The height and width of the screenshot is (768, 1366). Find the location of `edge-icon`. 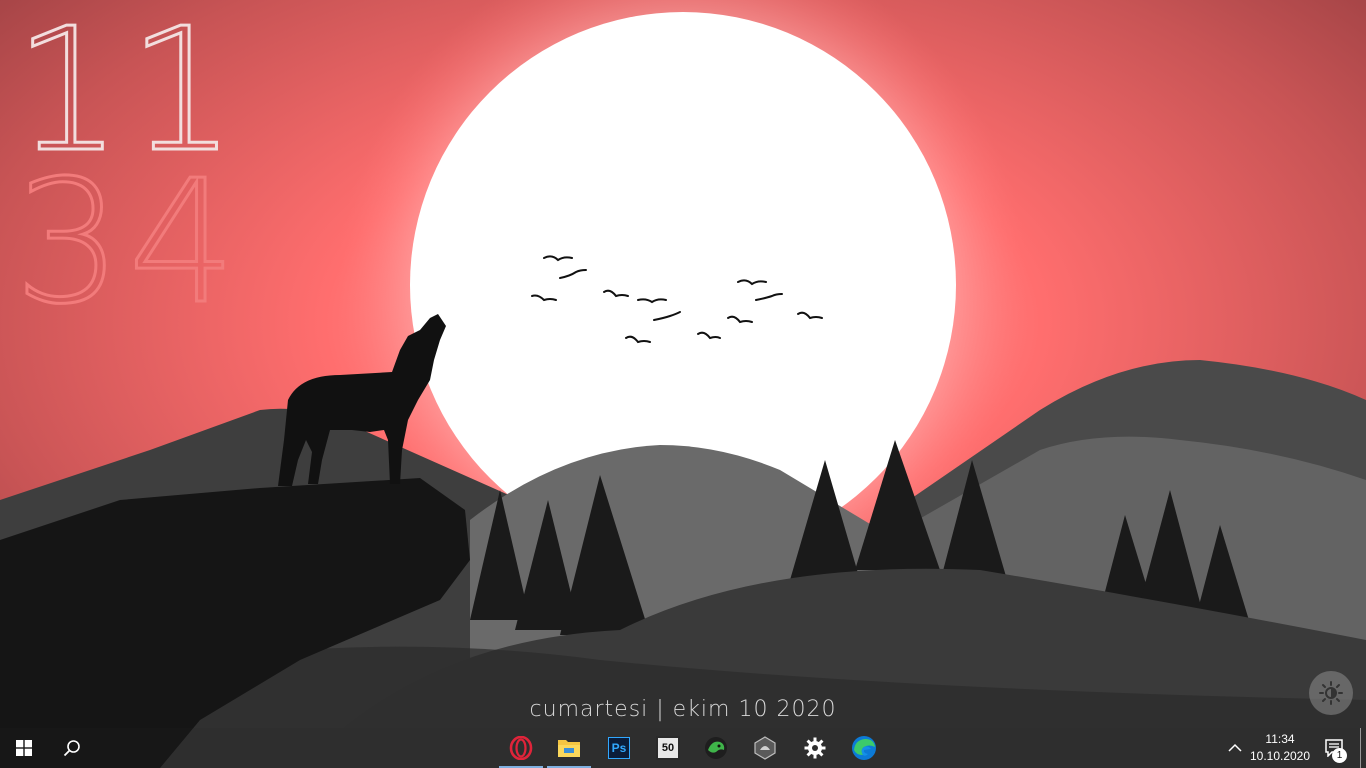

edge-icon is located at coordinates (864, 748).